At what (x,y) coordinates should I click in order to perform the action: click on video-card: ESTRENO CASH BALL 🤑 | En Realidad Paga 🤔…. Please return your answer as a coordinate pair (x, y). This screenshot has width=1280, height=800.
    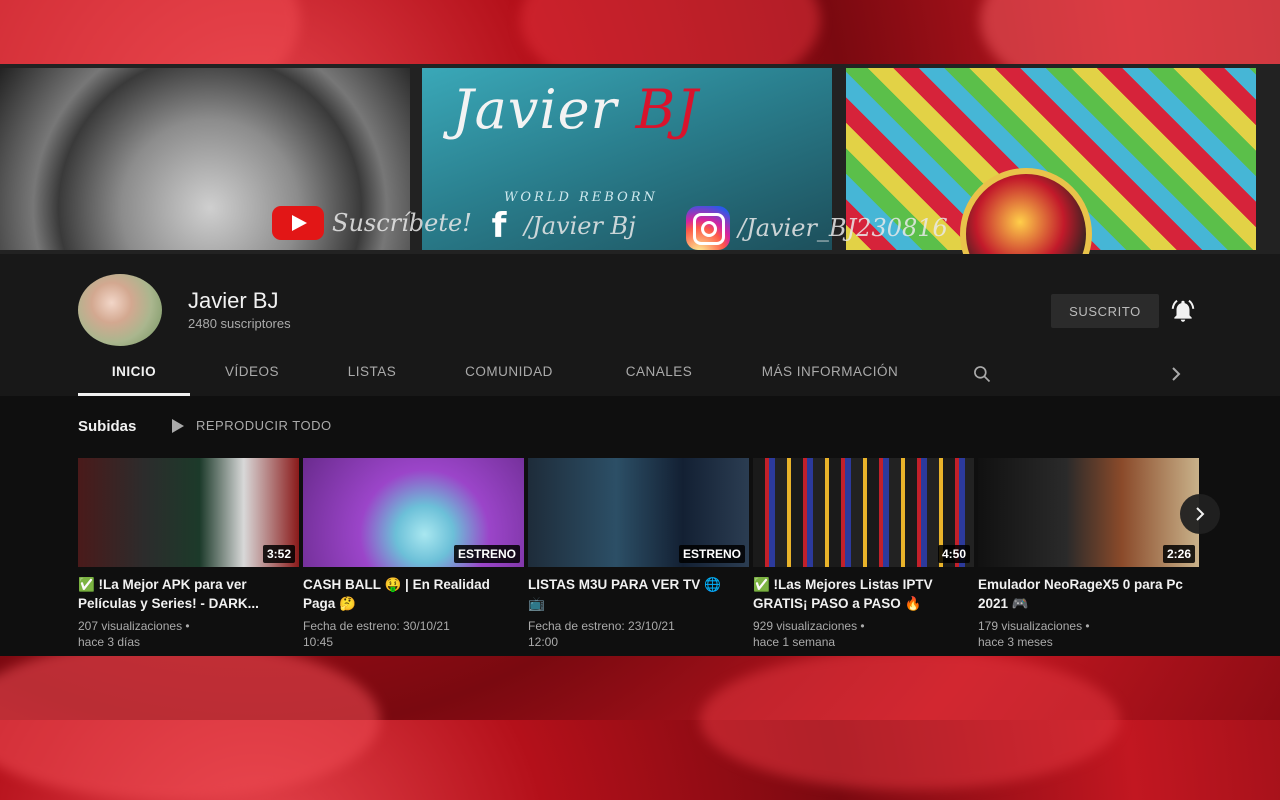
    Looking at the image, I should click on (413, 554).